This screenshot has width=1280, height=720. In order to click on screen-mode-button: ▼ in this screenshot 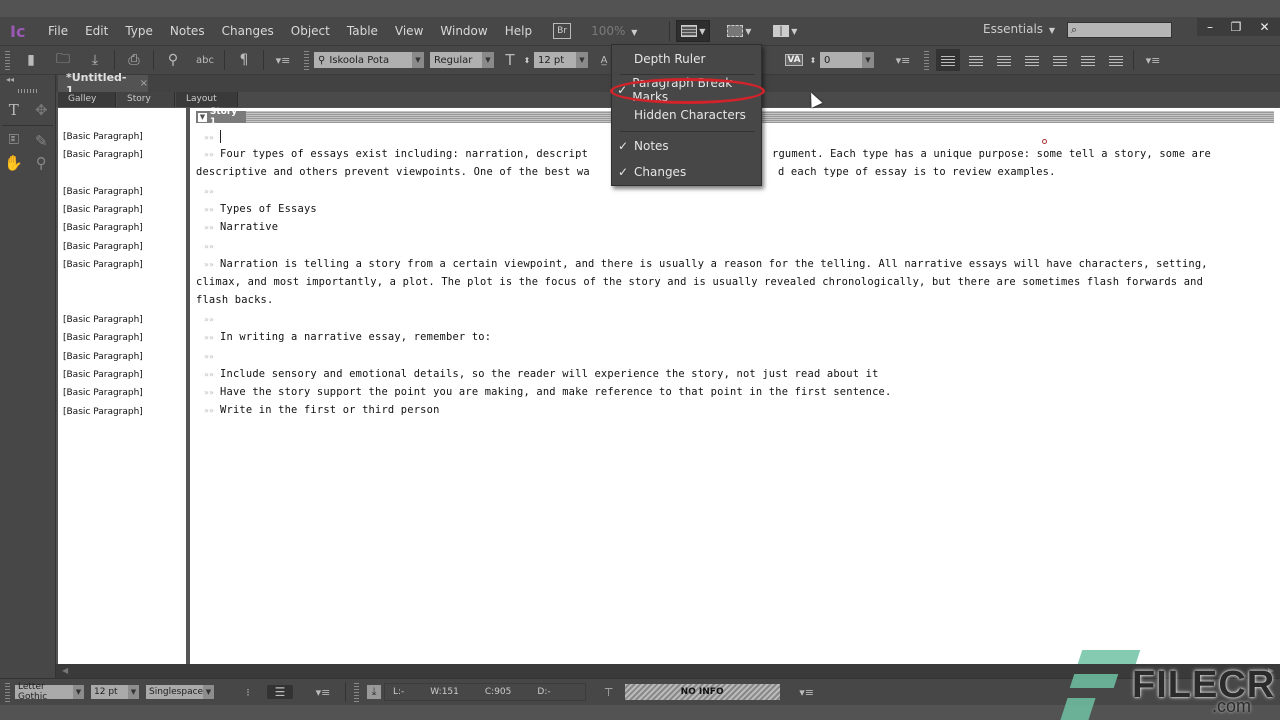, I will do `click(739, 31)`.